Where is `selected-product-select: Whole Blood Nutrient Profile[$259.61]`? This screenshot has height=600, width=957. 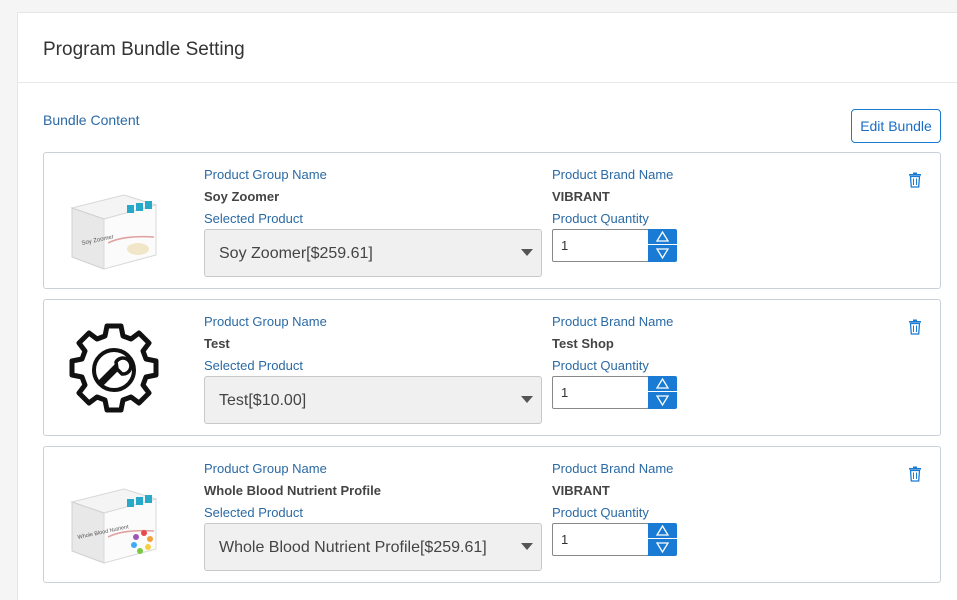
selected-product-select: Whole Blood Nutrient Profile[$259.61] is located at coordinates (373, 547).